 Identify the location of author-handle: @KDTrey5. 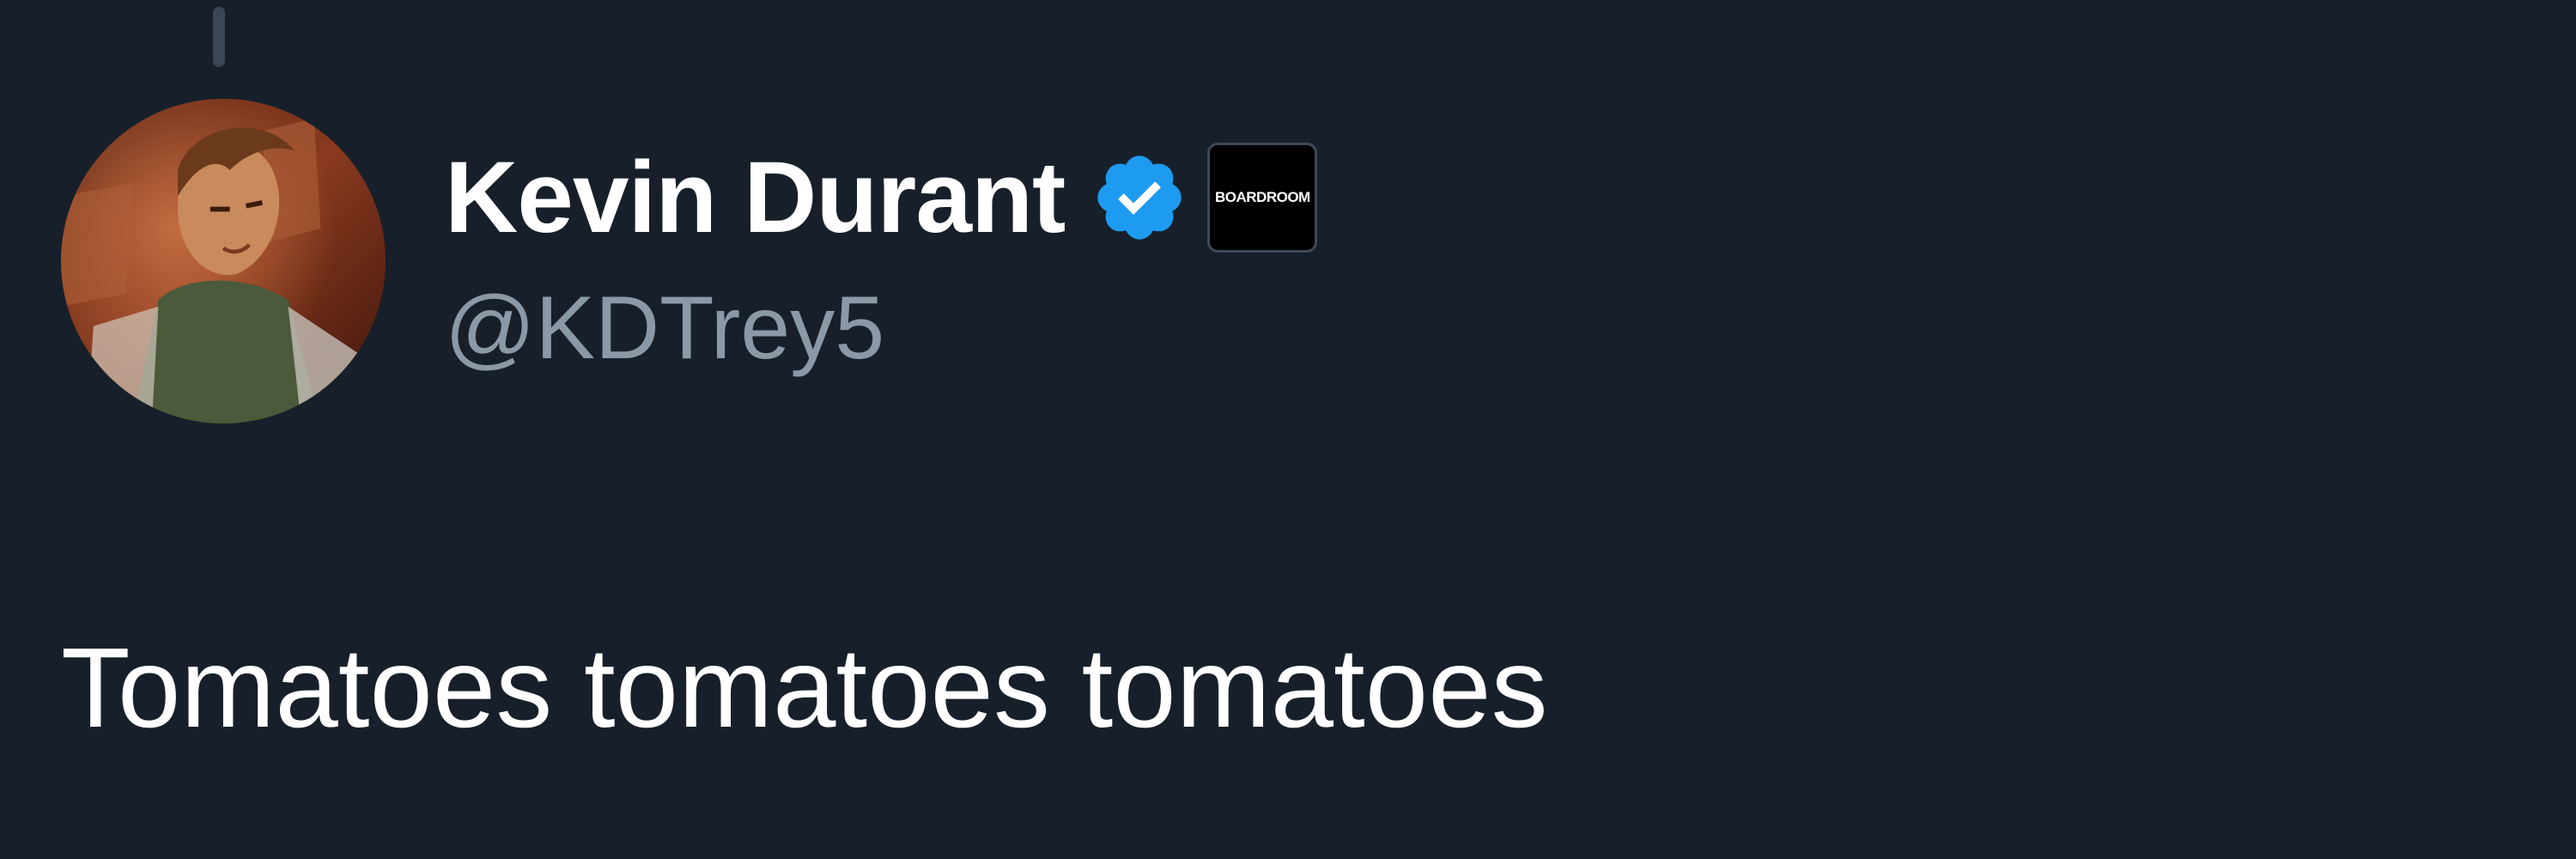
(664, 328).